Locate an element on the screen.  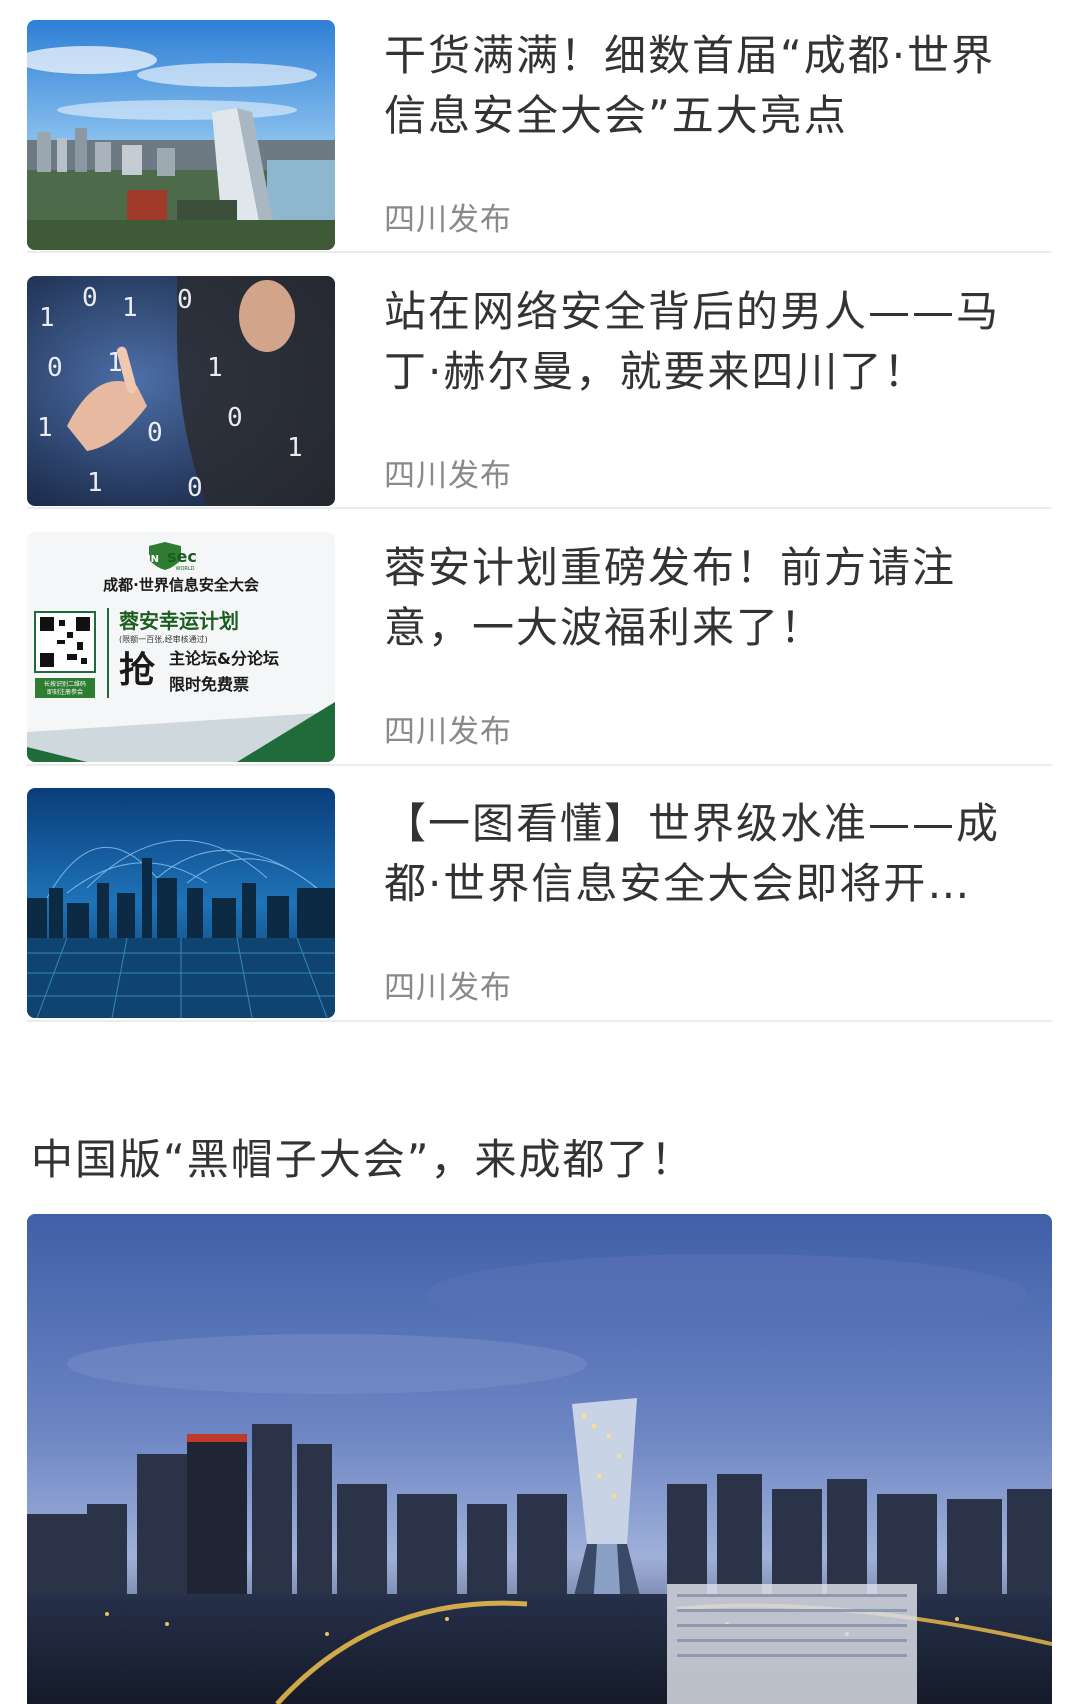
article-thumbnail: 1 0 1 0 0 1 1 1 0 0 1 1 0 is located at coordinates (181, 391).